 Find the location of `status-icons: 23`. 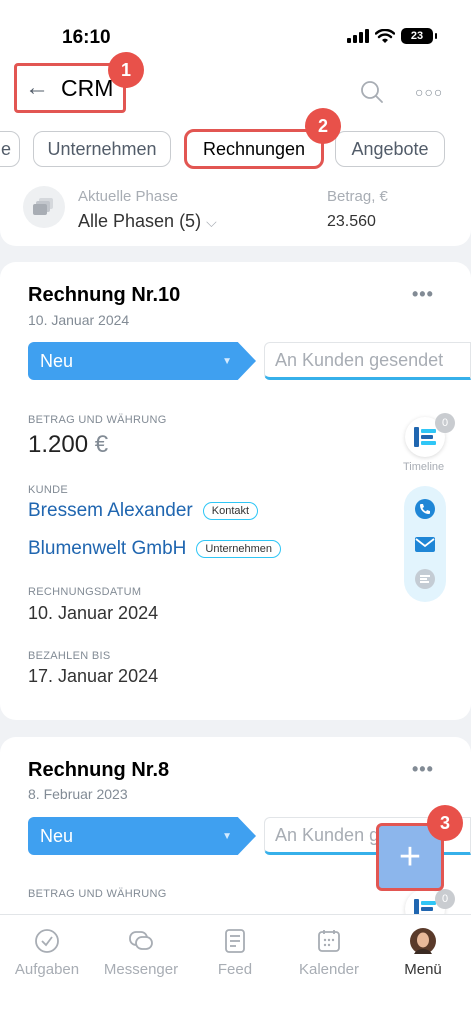

status-icons: 23 is located at coordinates (392, 36).